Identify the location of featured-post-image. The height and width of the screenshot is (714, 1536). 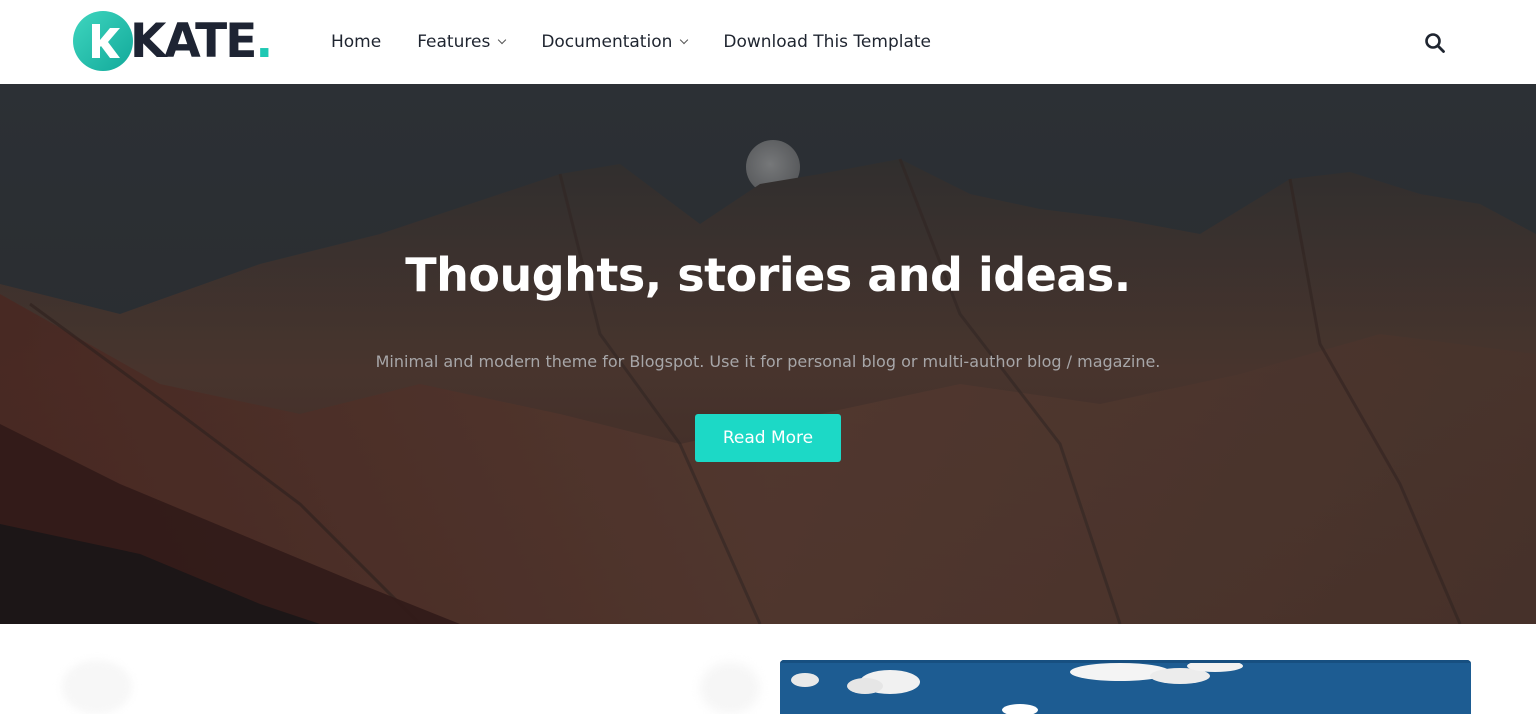
(1125, 687).